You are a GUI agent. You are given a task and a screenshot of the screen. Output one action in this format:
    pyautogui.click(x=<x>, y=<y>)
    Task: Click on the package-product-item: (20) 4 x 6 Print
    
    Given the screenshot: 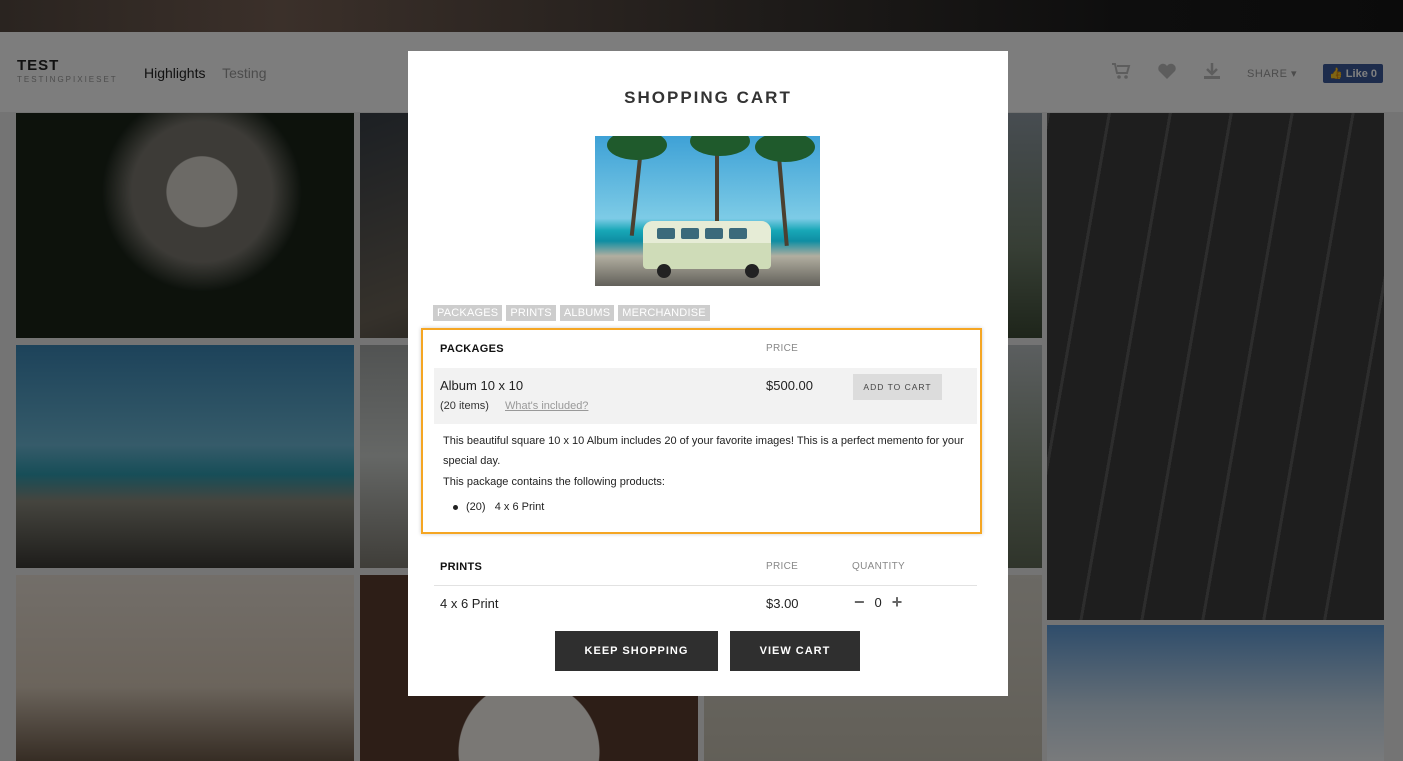 What is the action you would take?
    pyautogui.click(x=498, y=507)
    